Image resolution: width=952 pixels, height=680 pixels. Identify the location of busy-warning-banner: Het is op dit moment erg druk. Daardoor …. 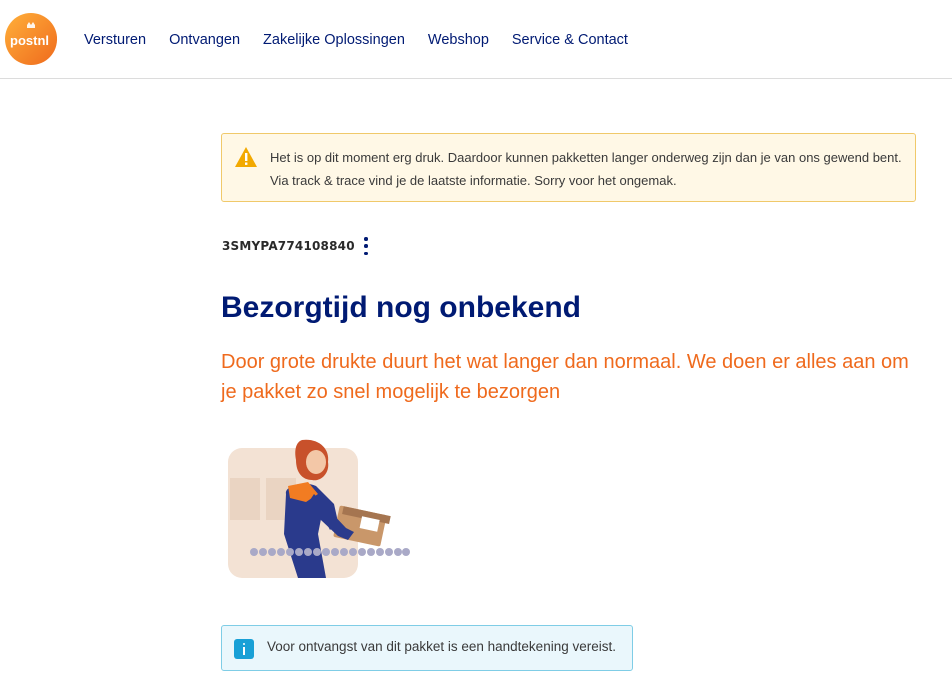
(568, 167).